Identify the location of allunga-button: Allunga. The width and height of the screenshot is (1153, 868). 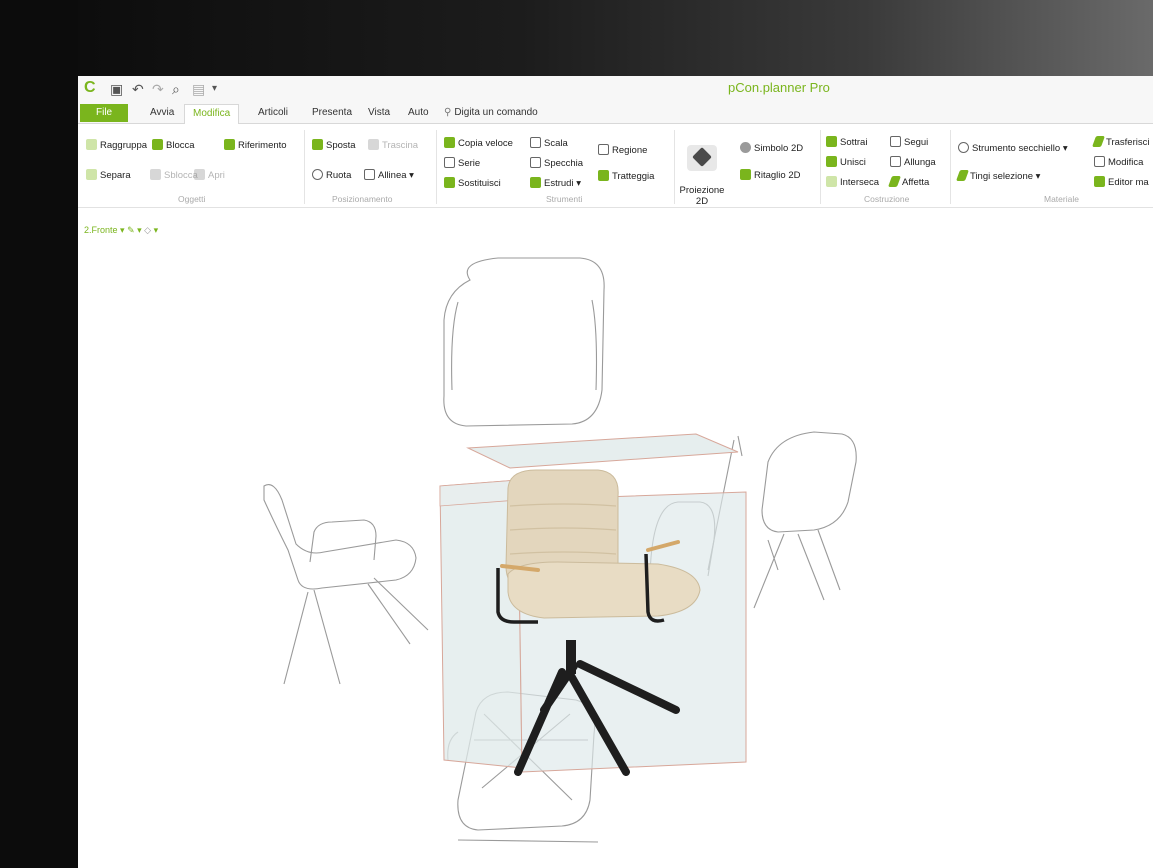
(913, 163).